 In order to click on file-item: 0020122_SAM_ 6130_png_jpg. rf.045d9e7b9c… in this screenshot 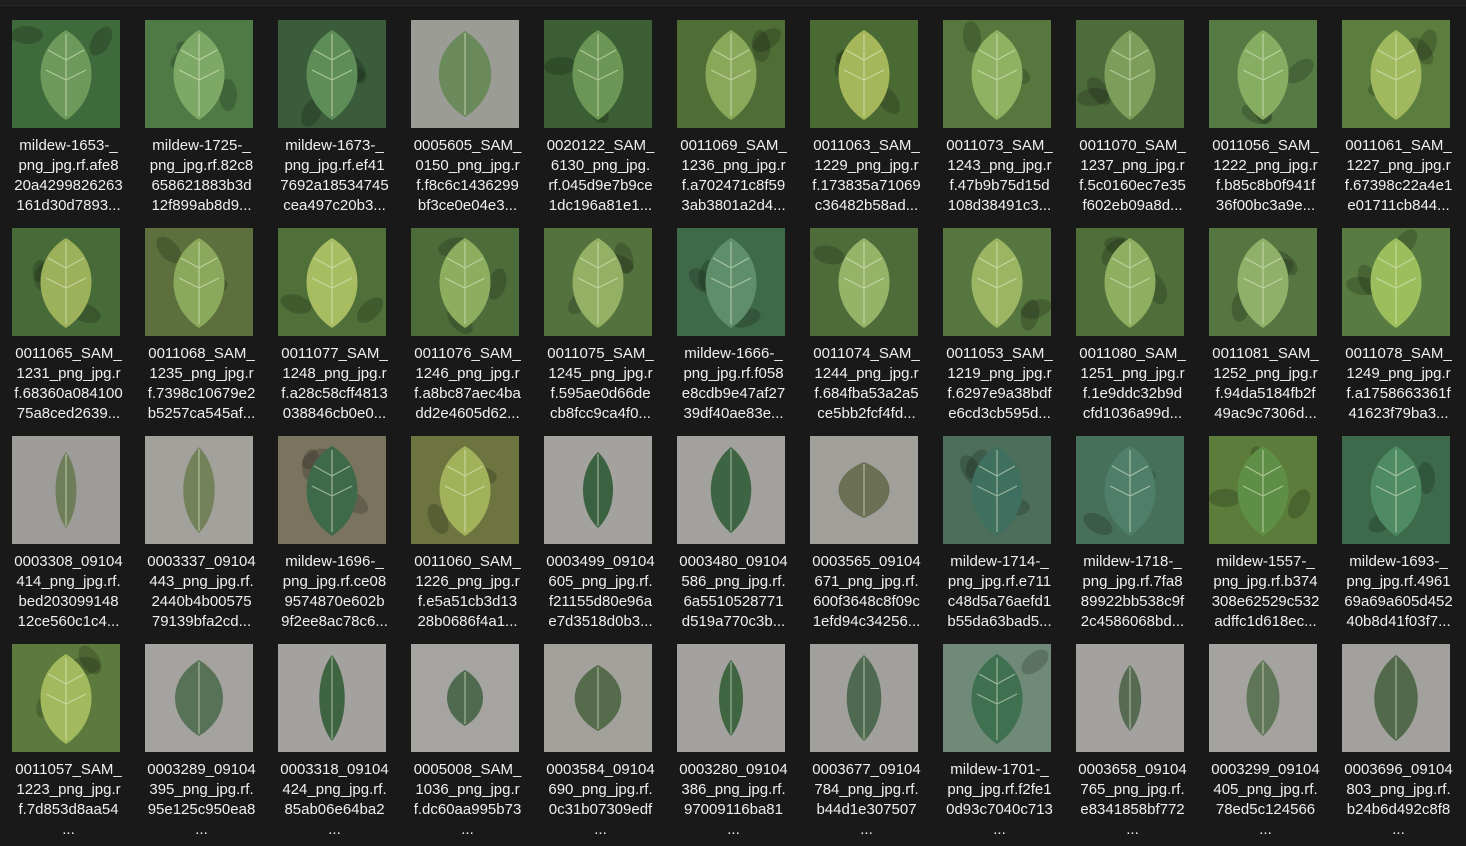, I will do `click(600, 118)`.